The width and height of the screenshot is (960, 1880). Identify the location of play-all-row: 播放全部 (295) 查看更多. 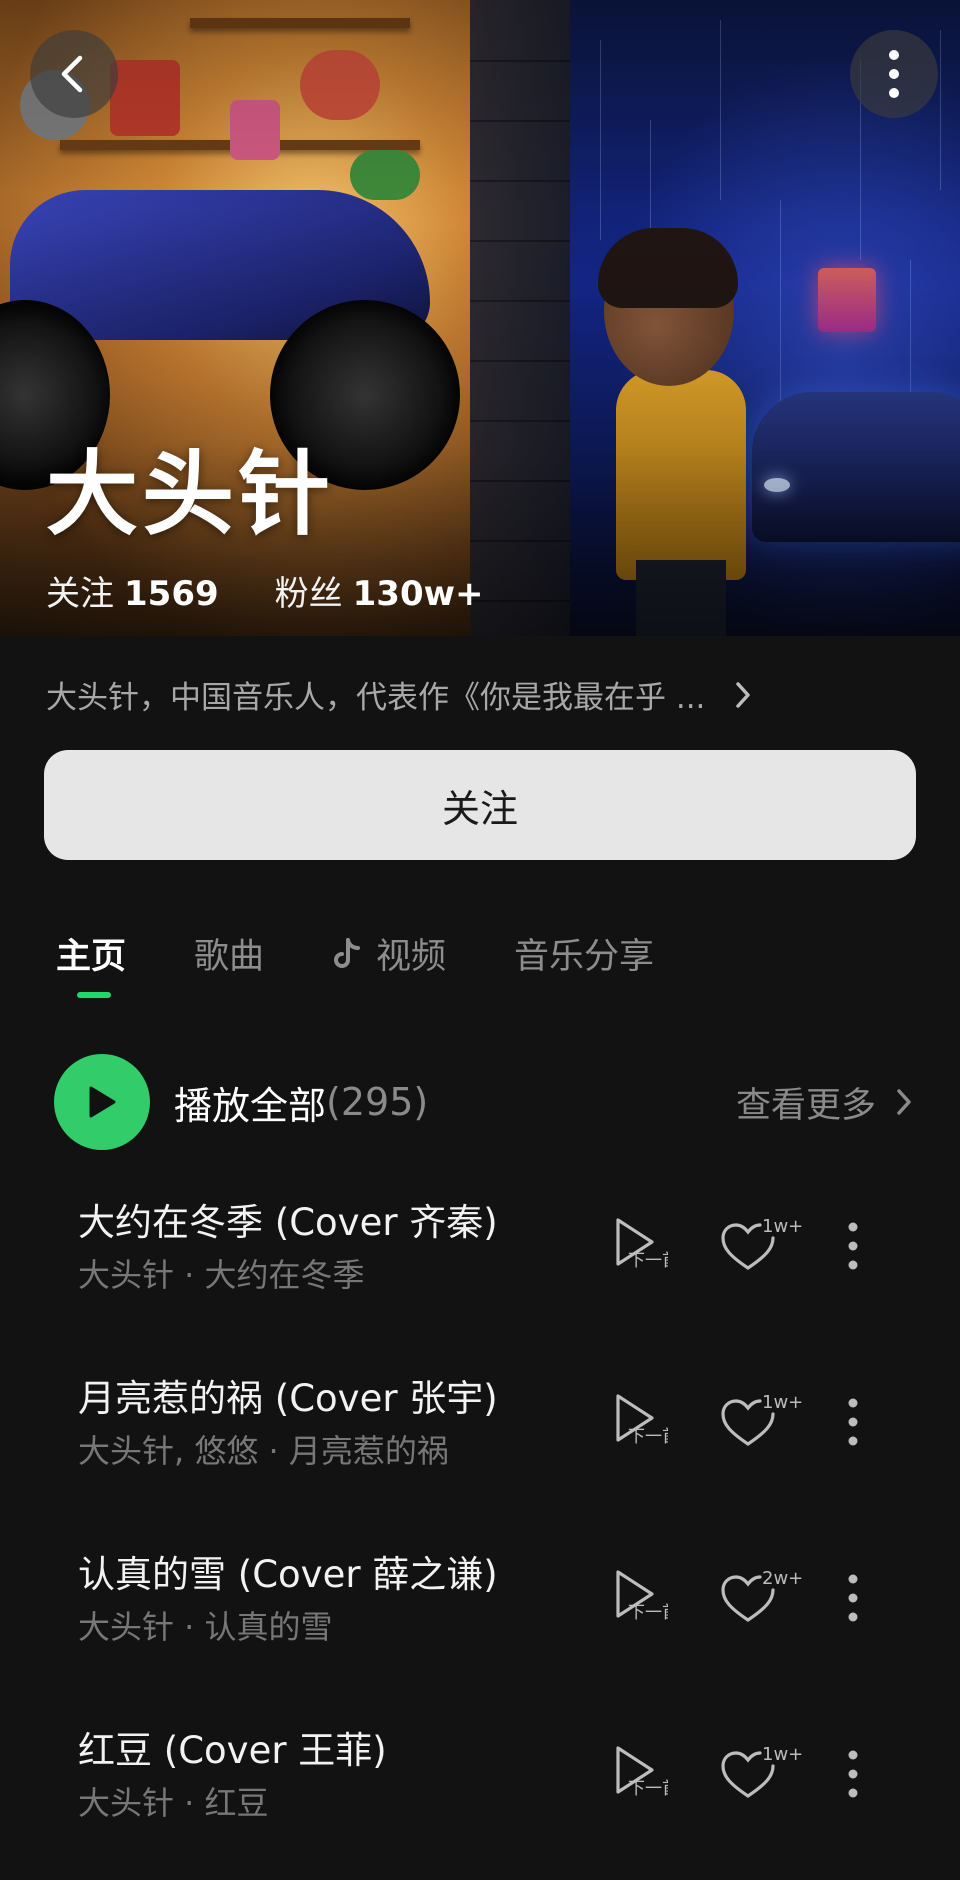
(484, 1102).